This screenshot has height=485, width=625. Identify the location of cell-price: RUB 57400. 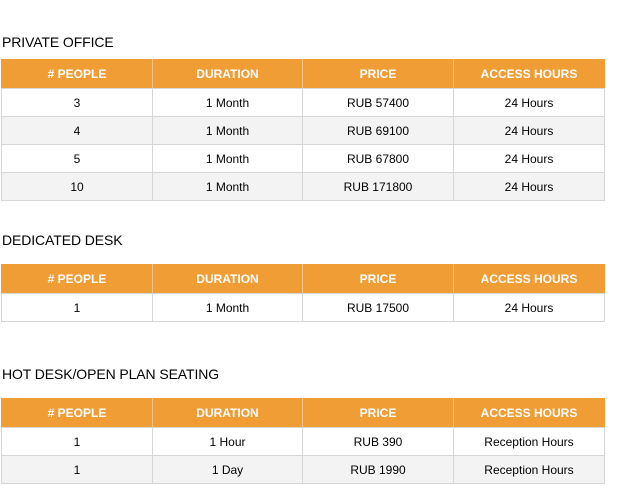
(378, 102).